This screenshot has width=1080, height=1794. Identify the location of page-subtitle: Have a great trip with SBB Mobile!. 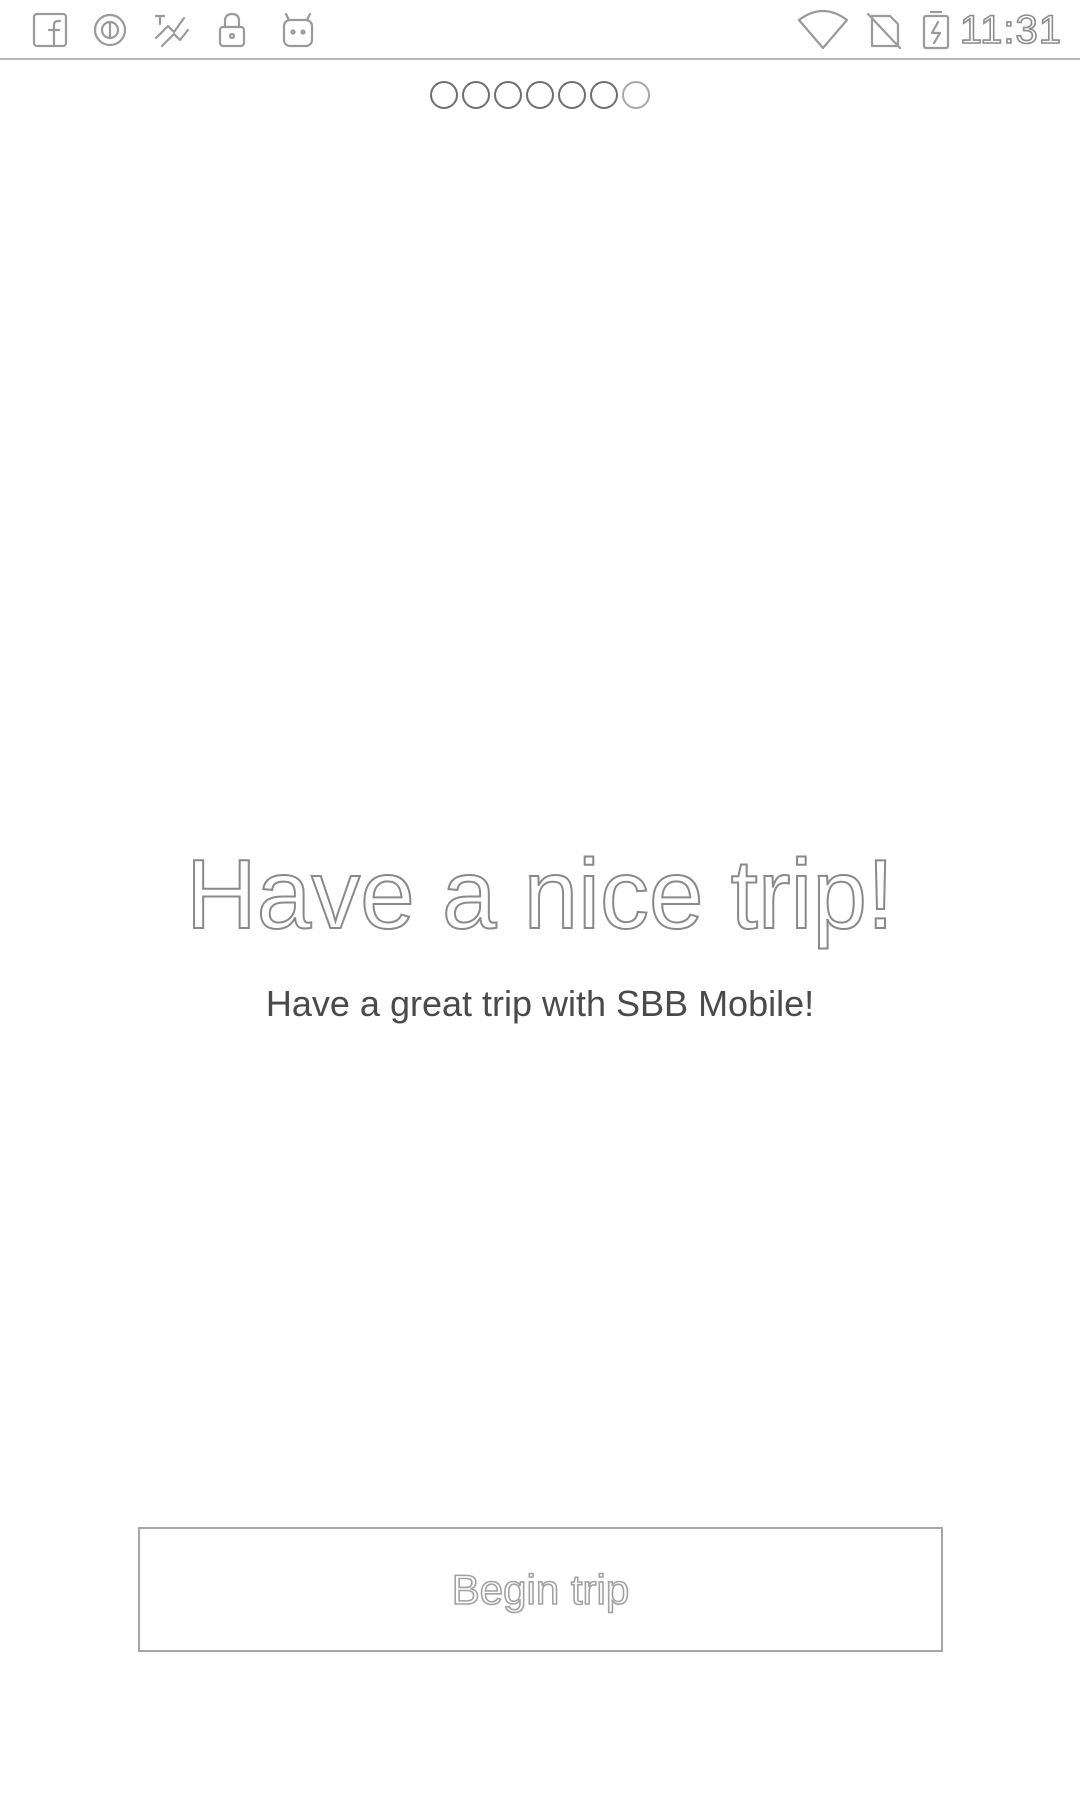
(540, 1003).